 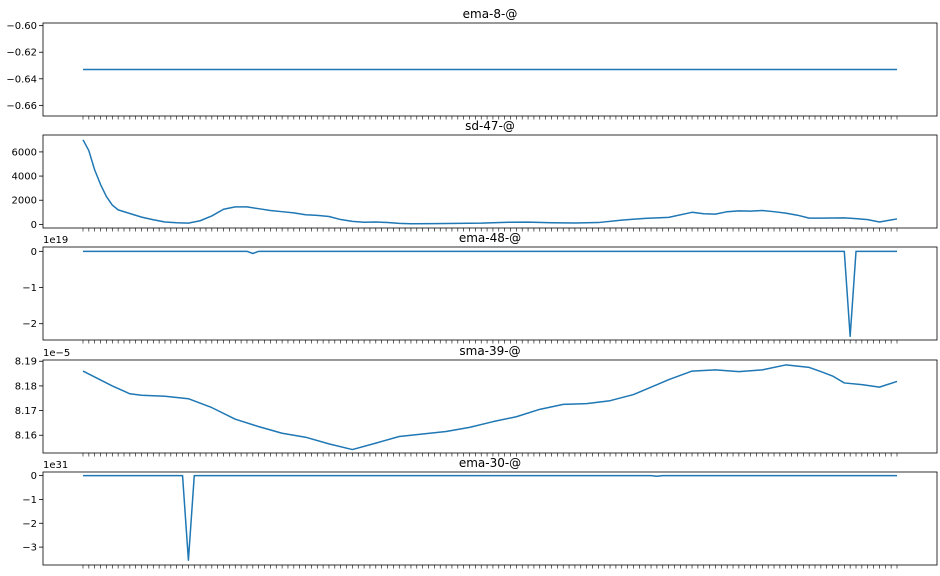 What do you see at coordinates (56, 353) in the screenshot?
I see `axis-offset-label: 1e−5` at bounding box center [56, 353].